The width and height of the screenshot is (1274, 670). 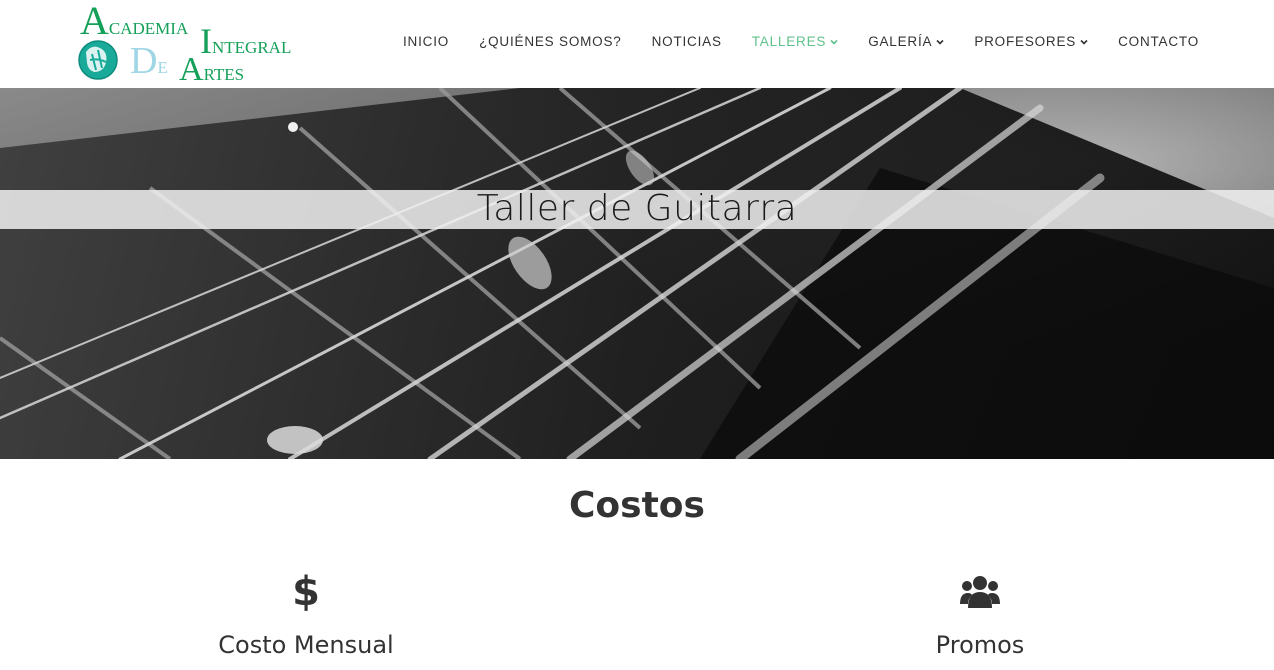 I want to click on nav-talleres: TALLERES, so click(x=795, y=42).